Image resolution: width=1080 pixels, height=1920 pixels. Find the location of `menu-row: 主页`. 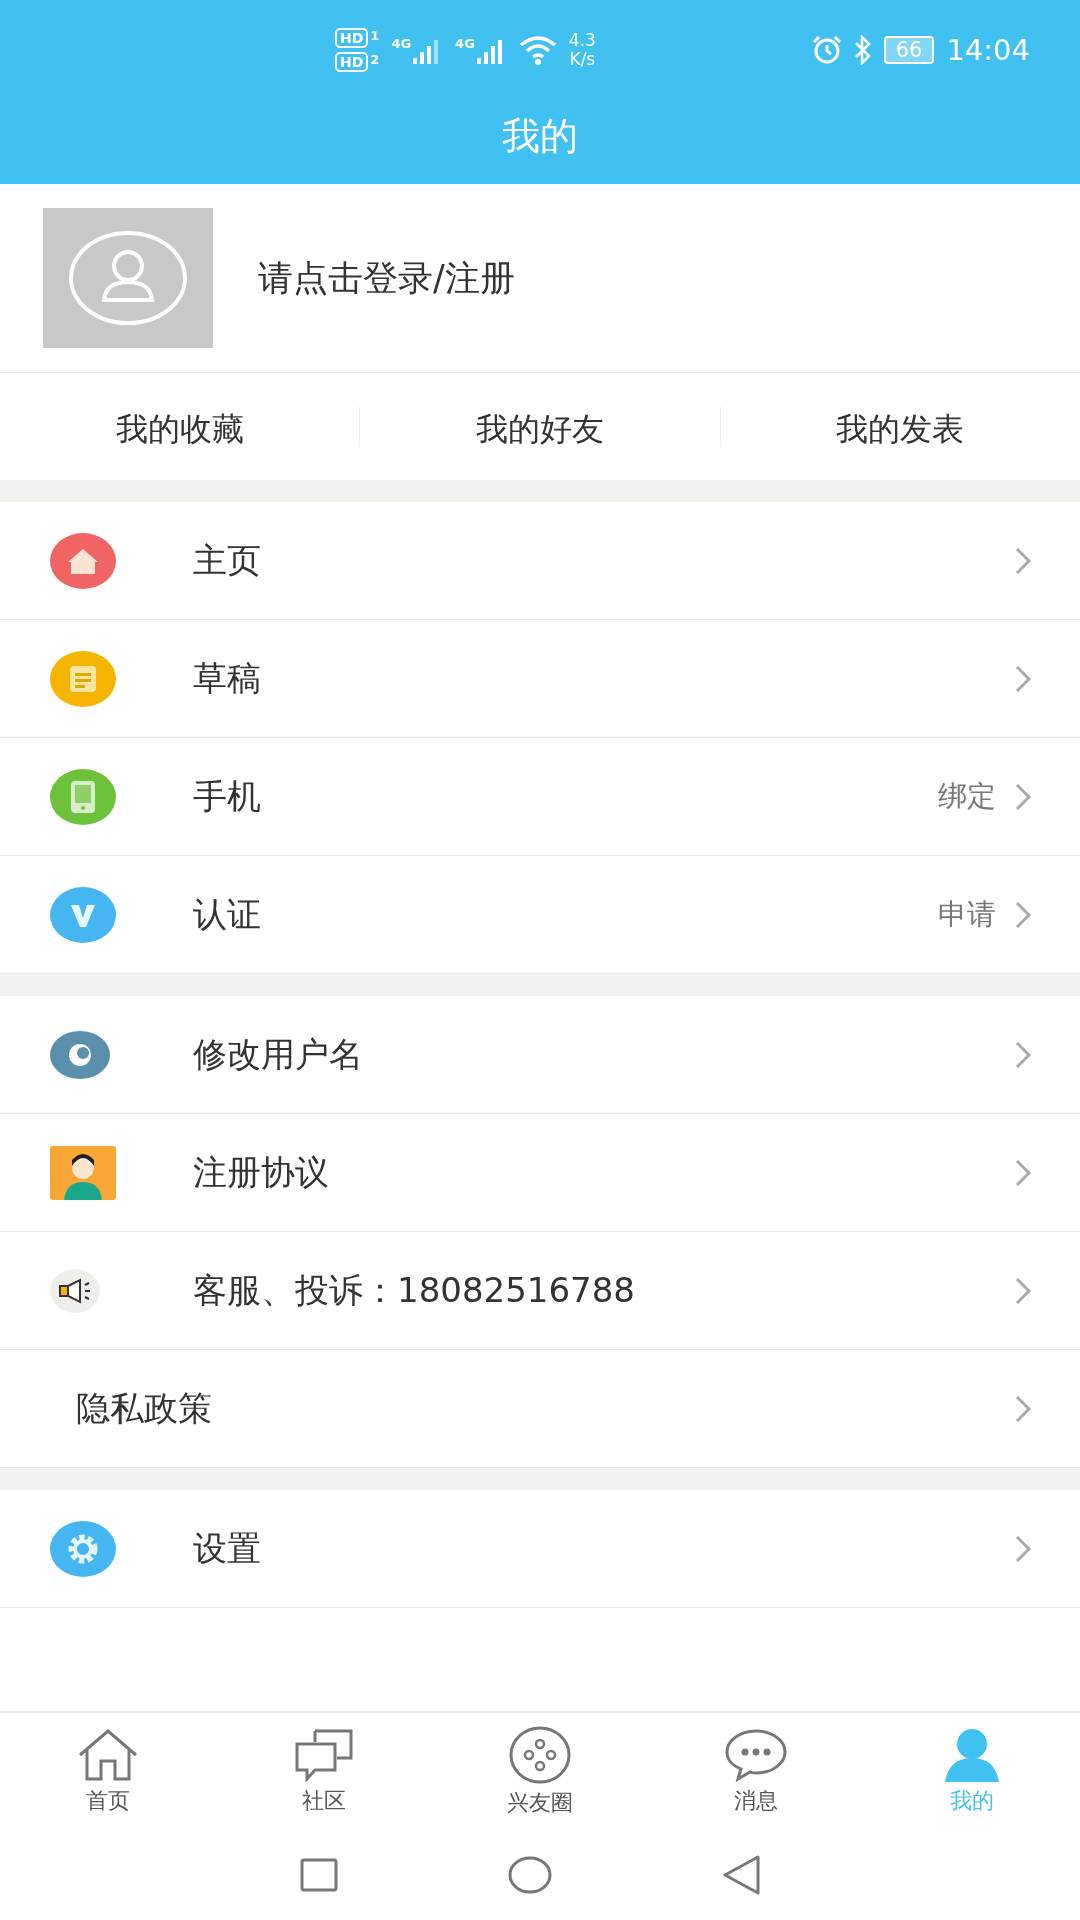

menu-row: 主页 is located at coordinates (540, 561).